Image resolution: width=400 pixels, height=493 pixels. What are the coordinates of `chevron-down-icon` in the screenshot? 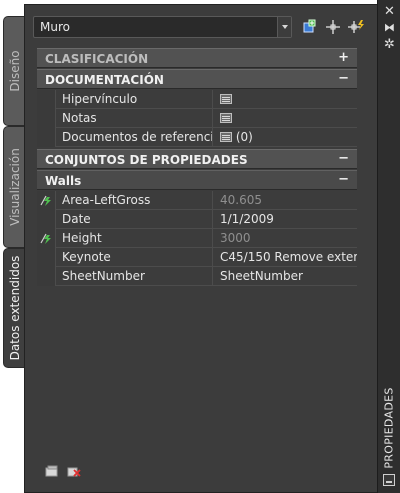 It's located at (284, 27).